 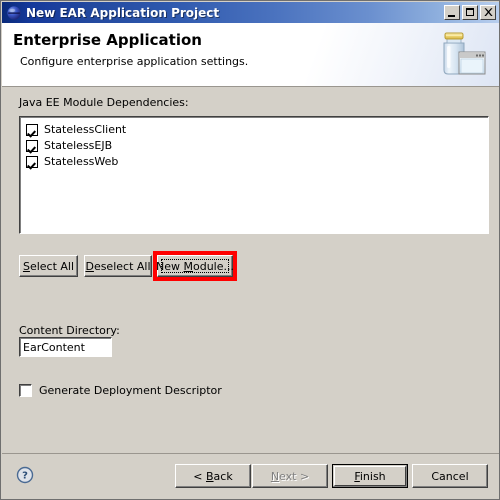 What do you see at coordinates (104, 102) in the screenshot?
I see `modules-label: Java EE Module Dependencies:` at bounding box center [104, 102].